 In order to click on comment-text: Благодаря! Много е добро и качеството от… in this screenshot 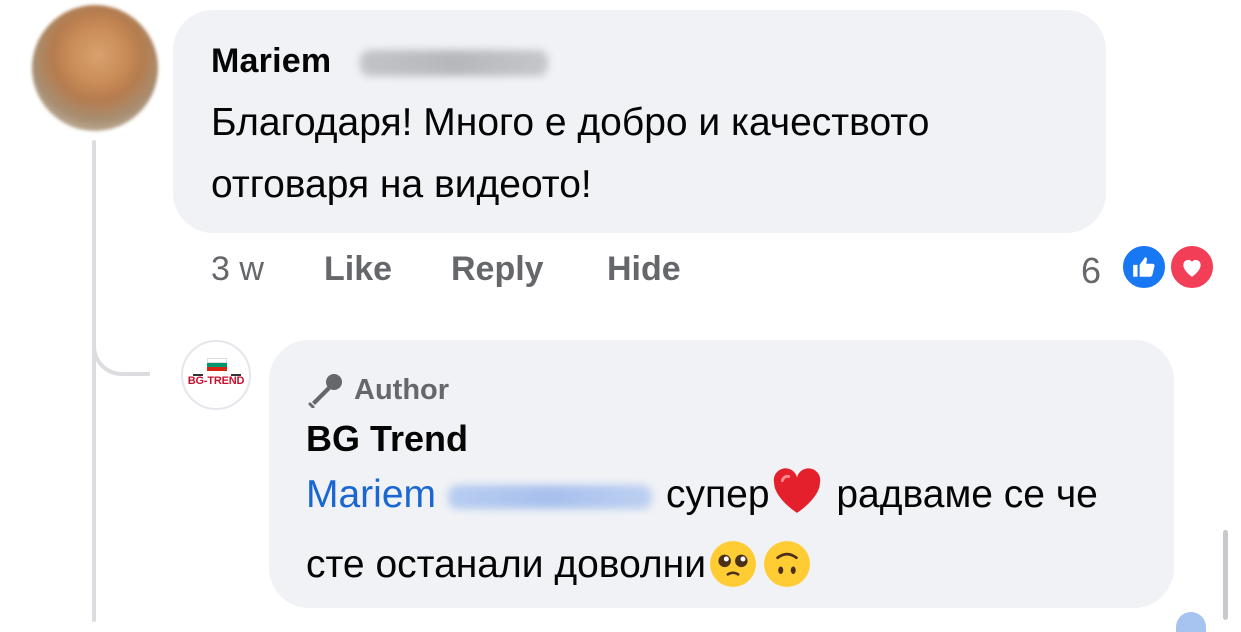, I will do `click(570, 153)`.